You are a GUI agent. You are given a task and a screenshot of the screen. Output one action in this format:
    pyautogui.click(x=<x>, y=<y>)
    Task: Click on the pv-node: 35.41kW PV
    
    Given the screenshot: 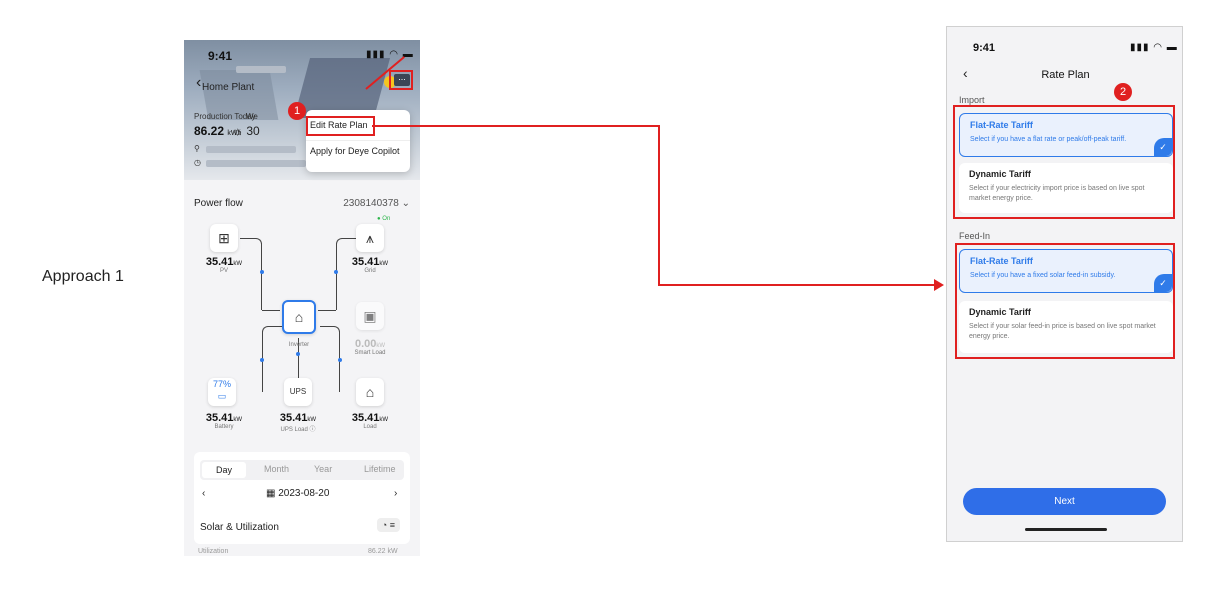 What is the action you would take?
    pyautogui.click(x=224, y=265)
    